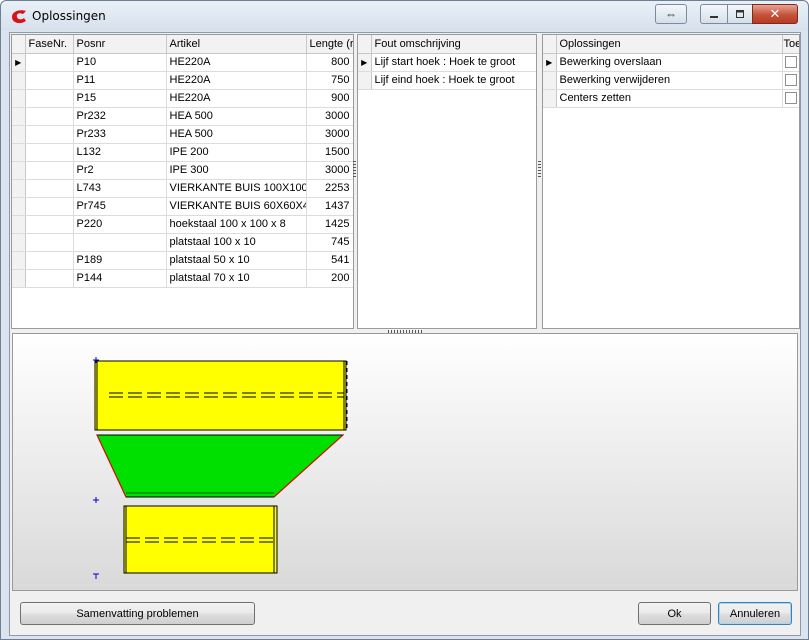 The width and height of the screenshot is (809, 640). Describe the element at coordinates (740, 14) in the screenshot. I see `maximize-button` at that location.